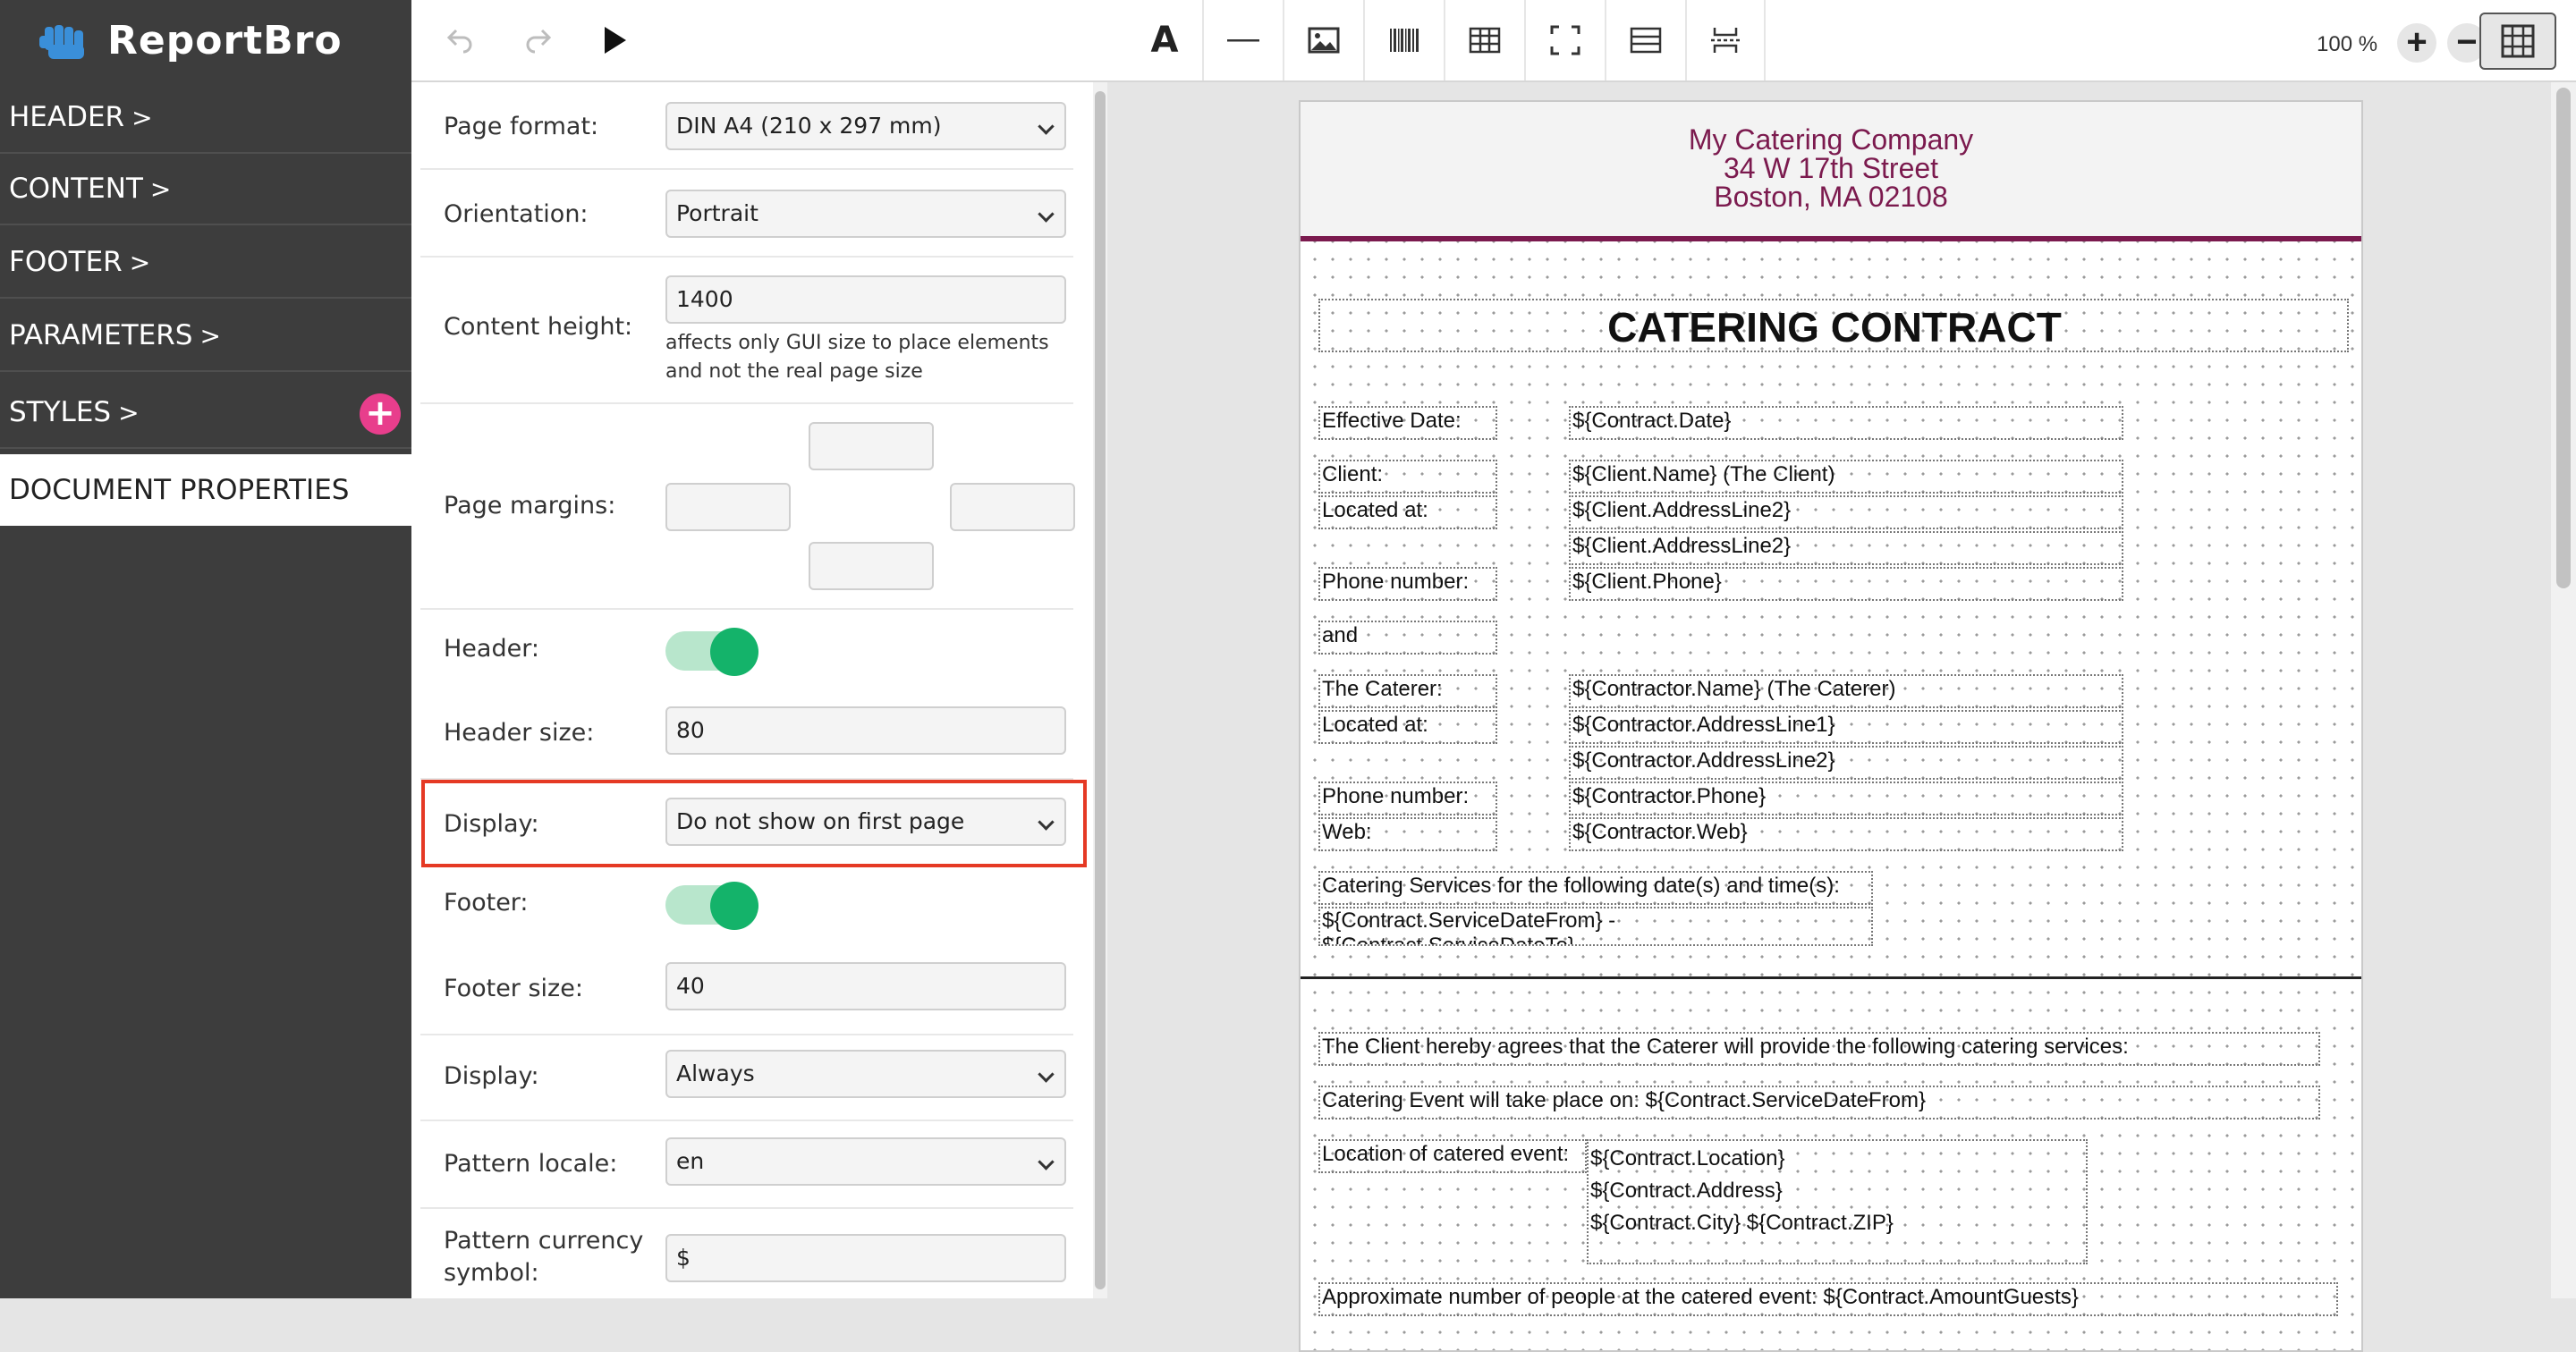  I want to click on footer-display-row: Display: Always, so click(746, 1078).